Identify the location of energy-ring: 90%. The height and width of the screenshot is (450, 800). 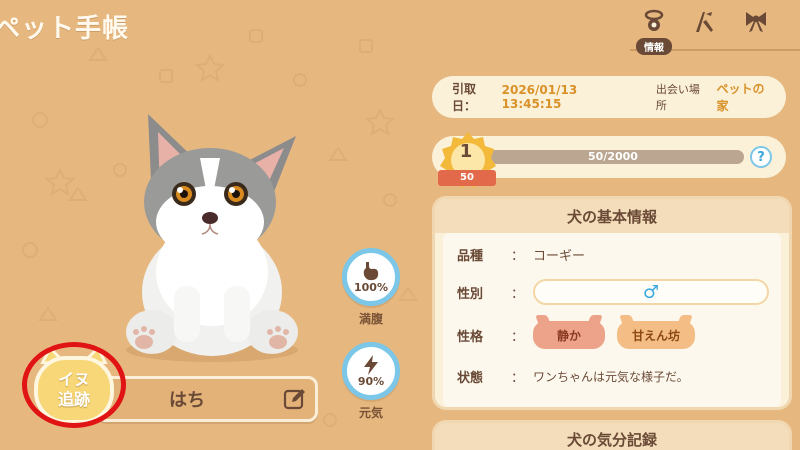
(371, 371).